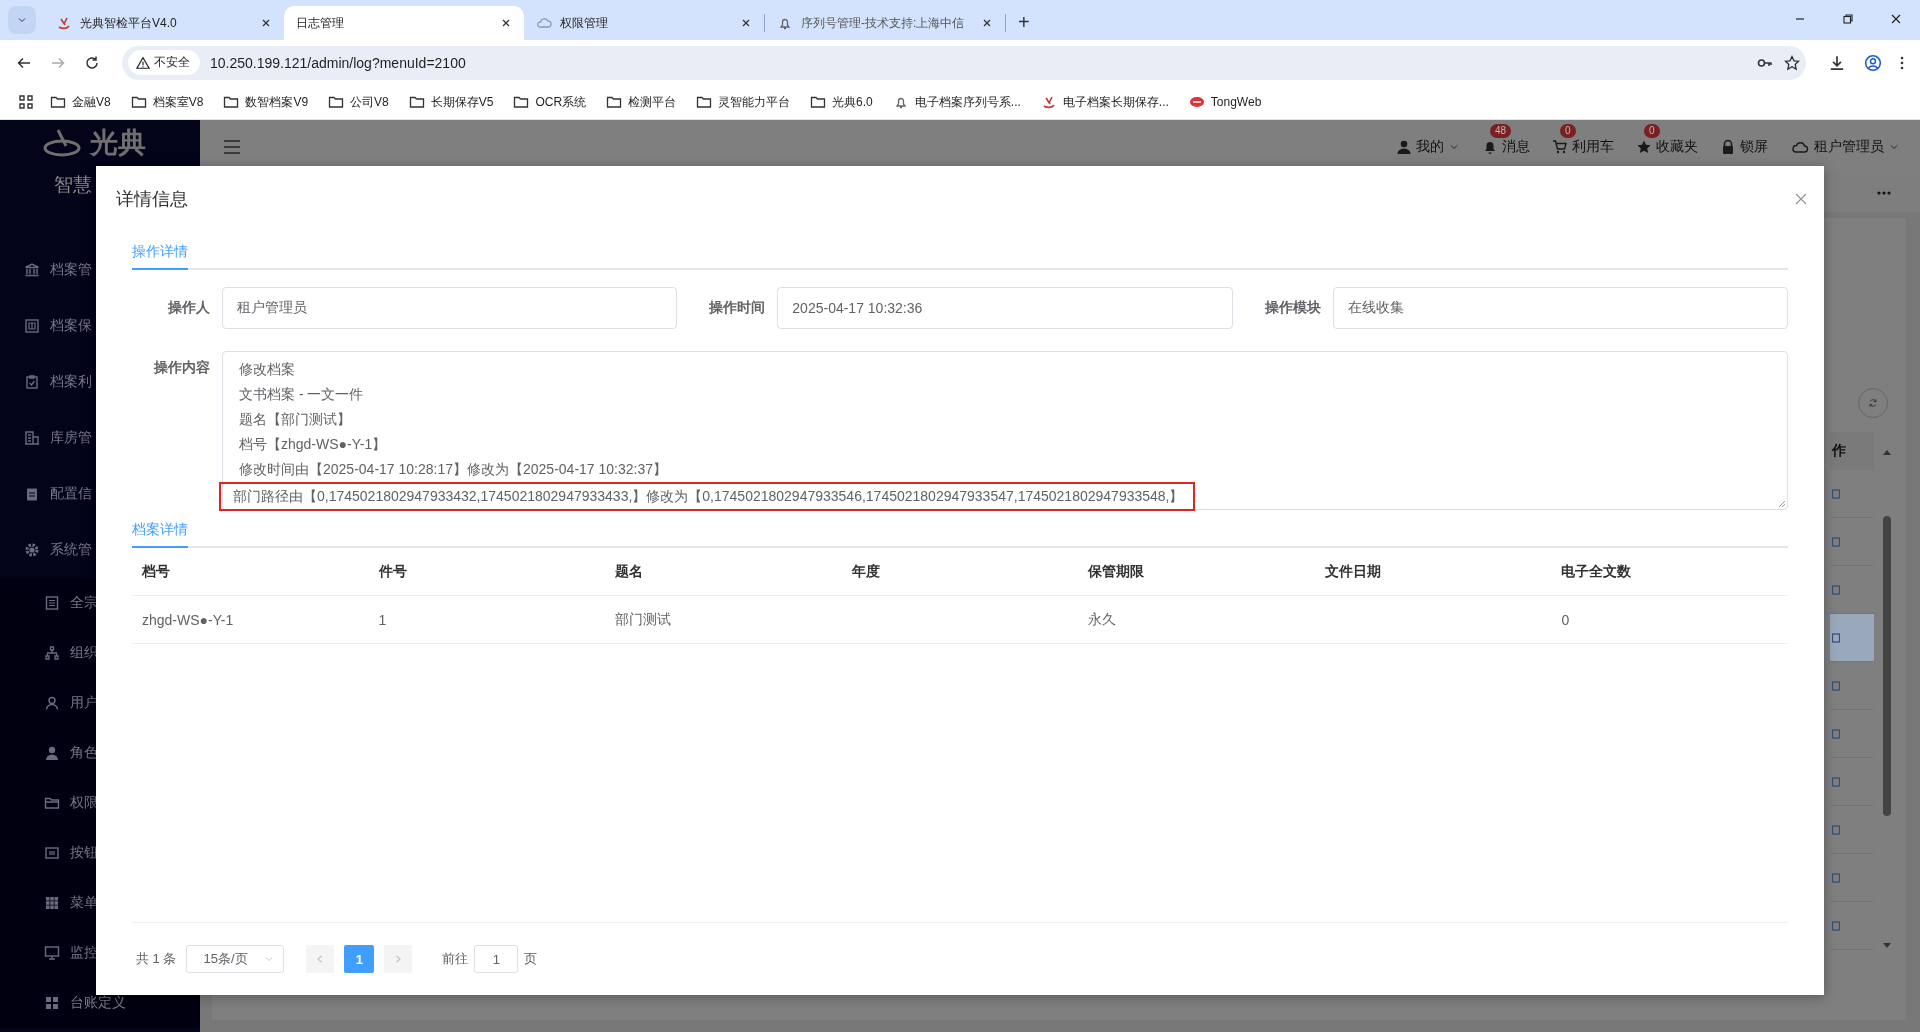 The image size is (1920, 1032). I want to click on column-header: 电子全文数, so click(1596, 570).